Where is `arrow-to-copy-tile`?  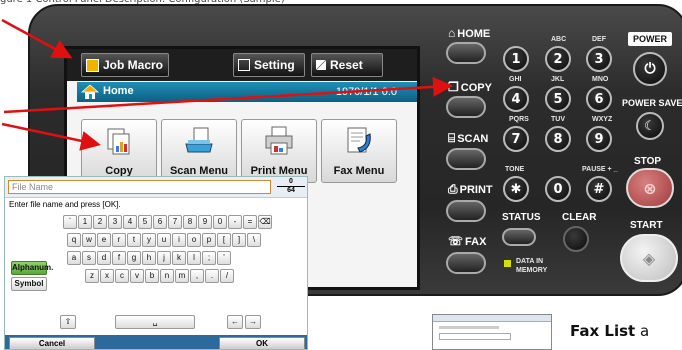
arrow-to-copy-tile is located at coordinates (51, 136).